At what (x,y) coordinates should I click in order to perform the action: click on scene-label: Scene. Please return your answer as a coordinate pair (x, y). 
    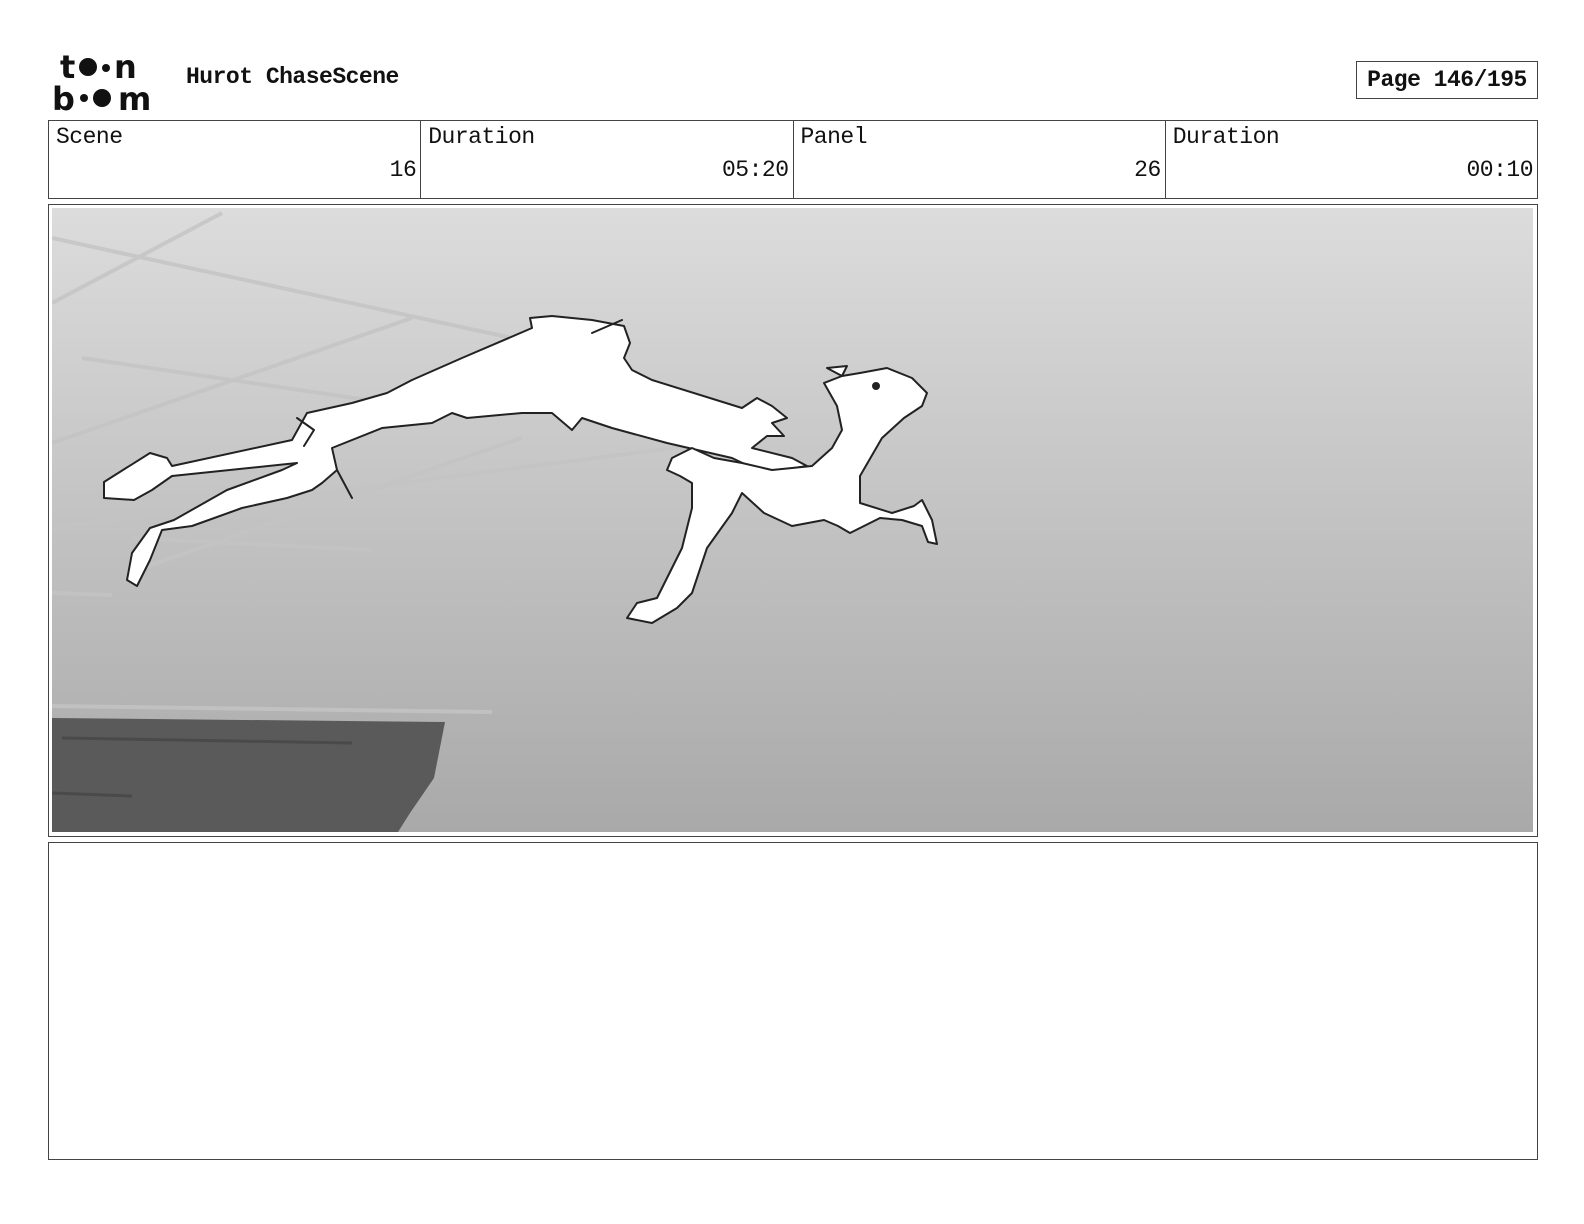
    Looking at the image, I should click on (89, 137).